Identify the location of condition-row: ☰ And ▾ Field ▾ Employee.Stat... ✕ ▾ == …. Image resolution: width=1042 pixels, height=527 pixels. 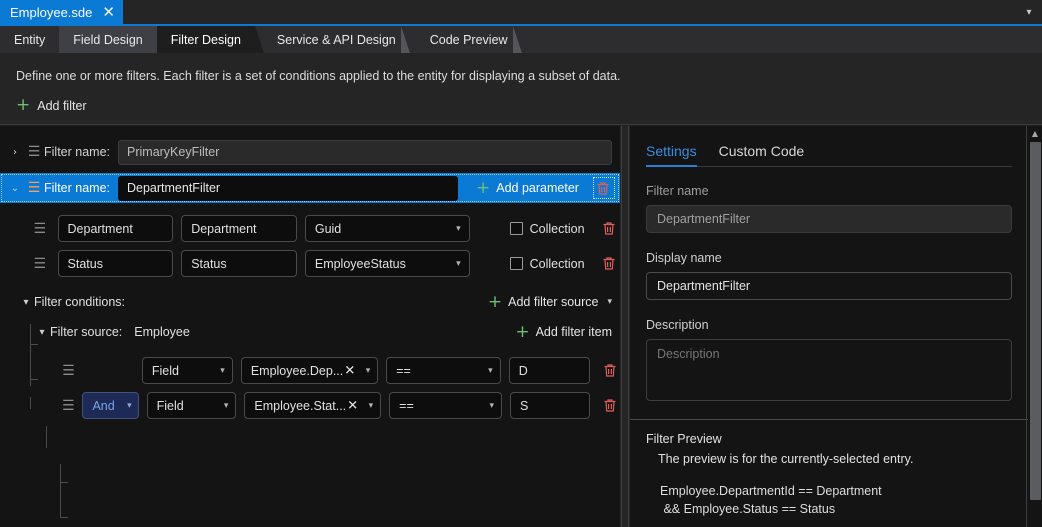
(310, 405).